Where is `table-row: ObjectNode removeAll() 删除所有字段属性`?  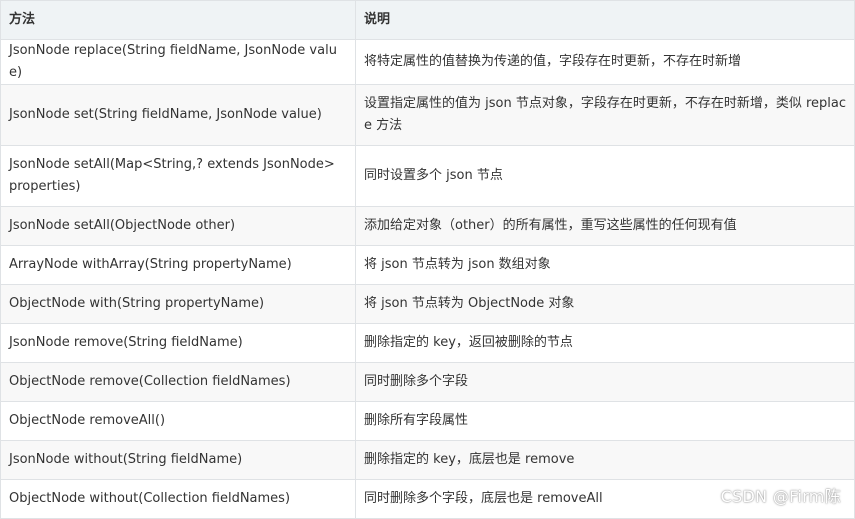
table-row: ObjectNode removeAll() 删除所有字段属性 is located at coordinates (427, 421).